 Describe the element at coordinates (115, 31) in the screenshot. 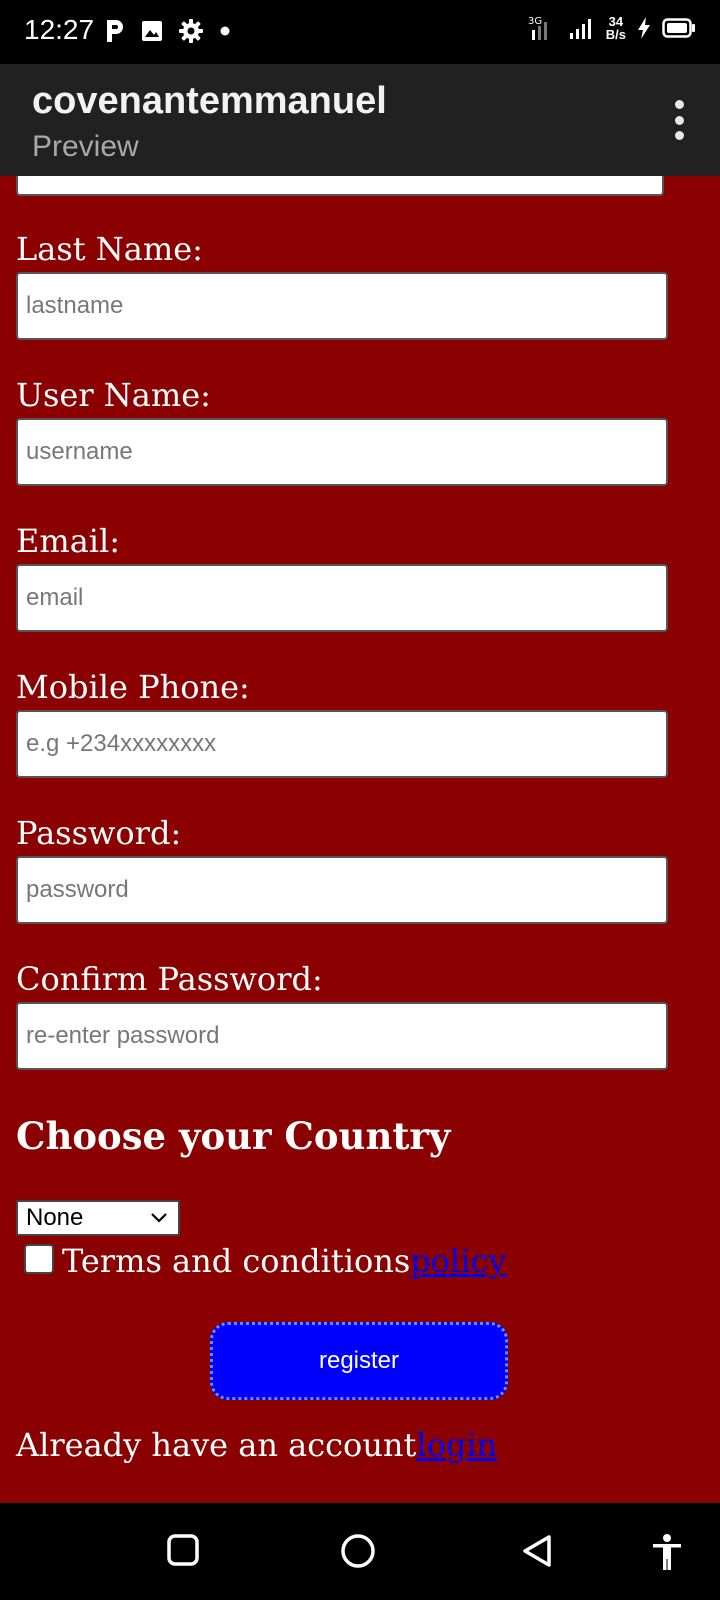

I see `parking-app-icon` at that location.